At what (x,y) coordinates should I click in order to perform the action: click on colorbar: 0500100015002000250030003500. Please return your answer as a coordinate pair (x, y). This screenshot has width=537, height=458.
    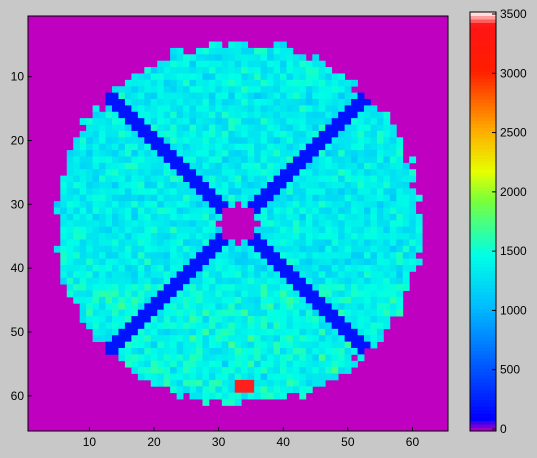
    Looking at the image, I should click on (498, 221).